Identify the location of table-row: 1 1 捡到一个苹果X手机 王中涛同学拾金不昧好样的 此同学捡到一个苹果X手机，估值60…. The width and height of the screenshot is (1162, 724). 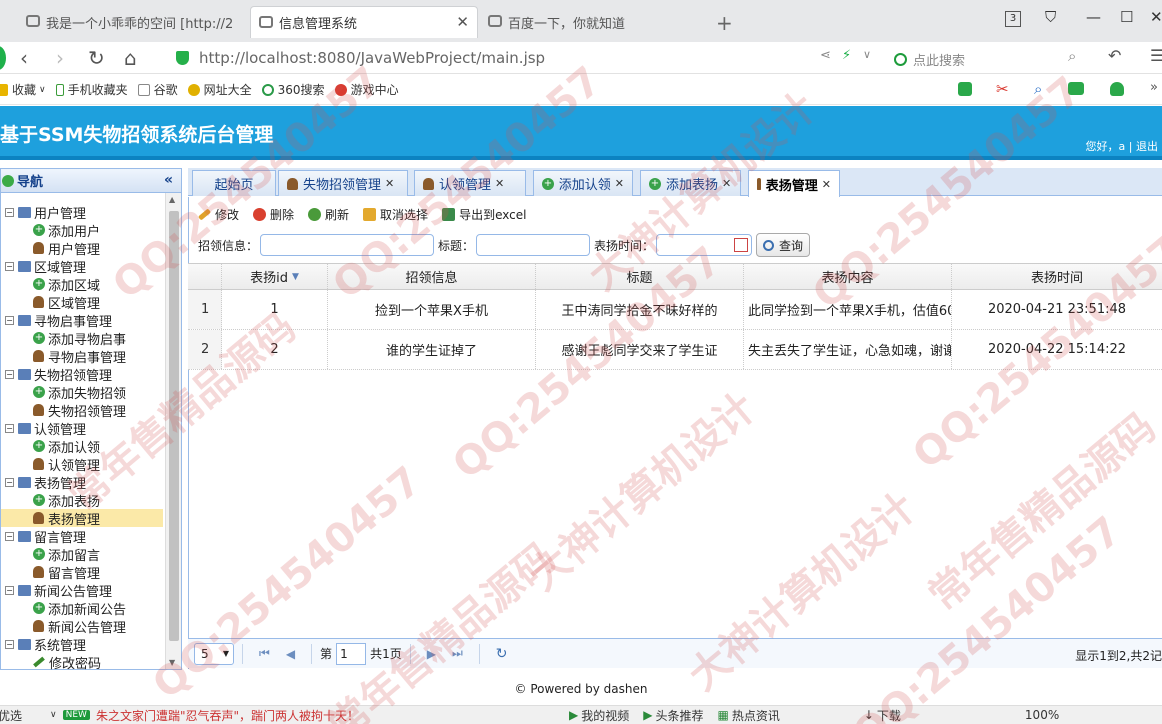
(675, 310).